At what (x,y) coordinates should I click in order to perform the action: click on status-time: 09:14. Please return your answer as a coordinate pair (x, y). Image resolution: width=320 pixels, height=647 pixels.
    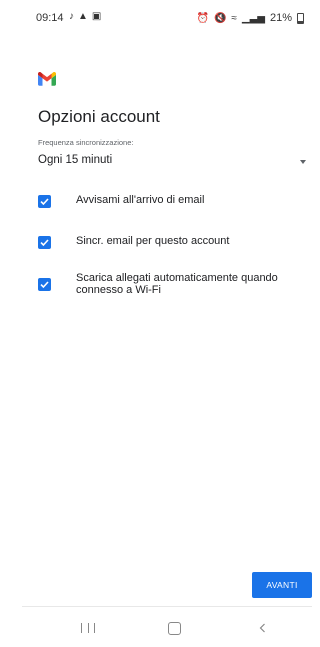
    Looking at the image, I should click on (50, 18).